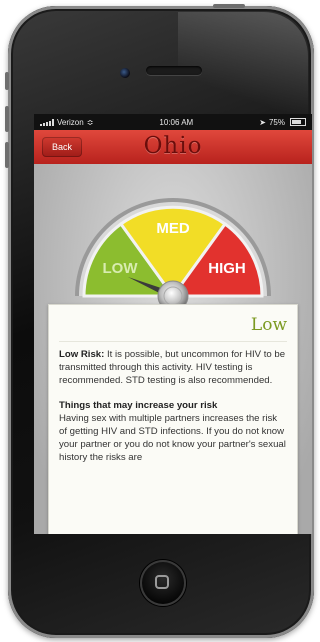  What do you see at coordinates (82, 354) in the screenshot?
I see `risk-title: Low Risk:` at bounding box center [82, 354].